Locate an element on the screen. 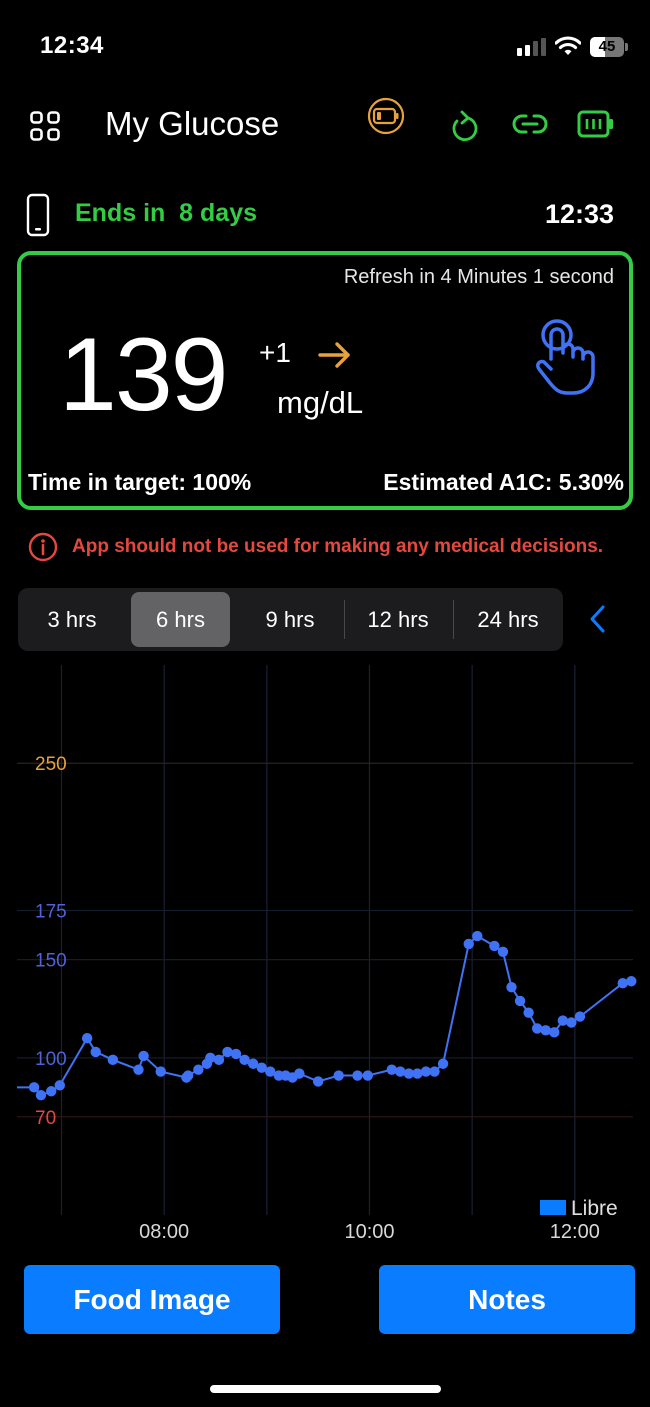  range-option-12h: 12 hrs is located at coordinates (398, 619).